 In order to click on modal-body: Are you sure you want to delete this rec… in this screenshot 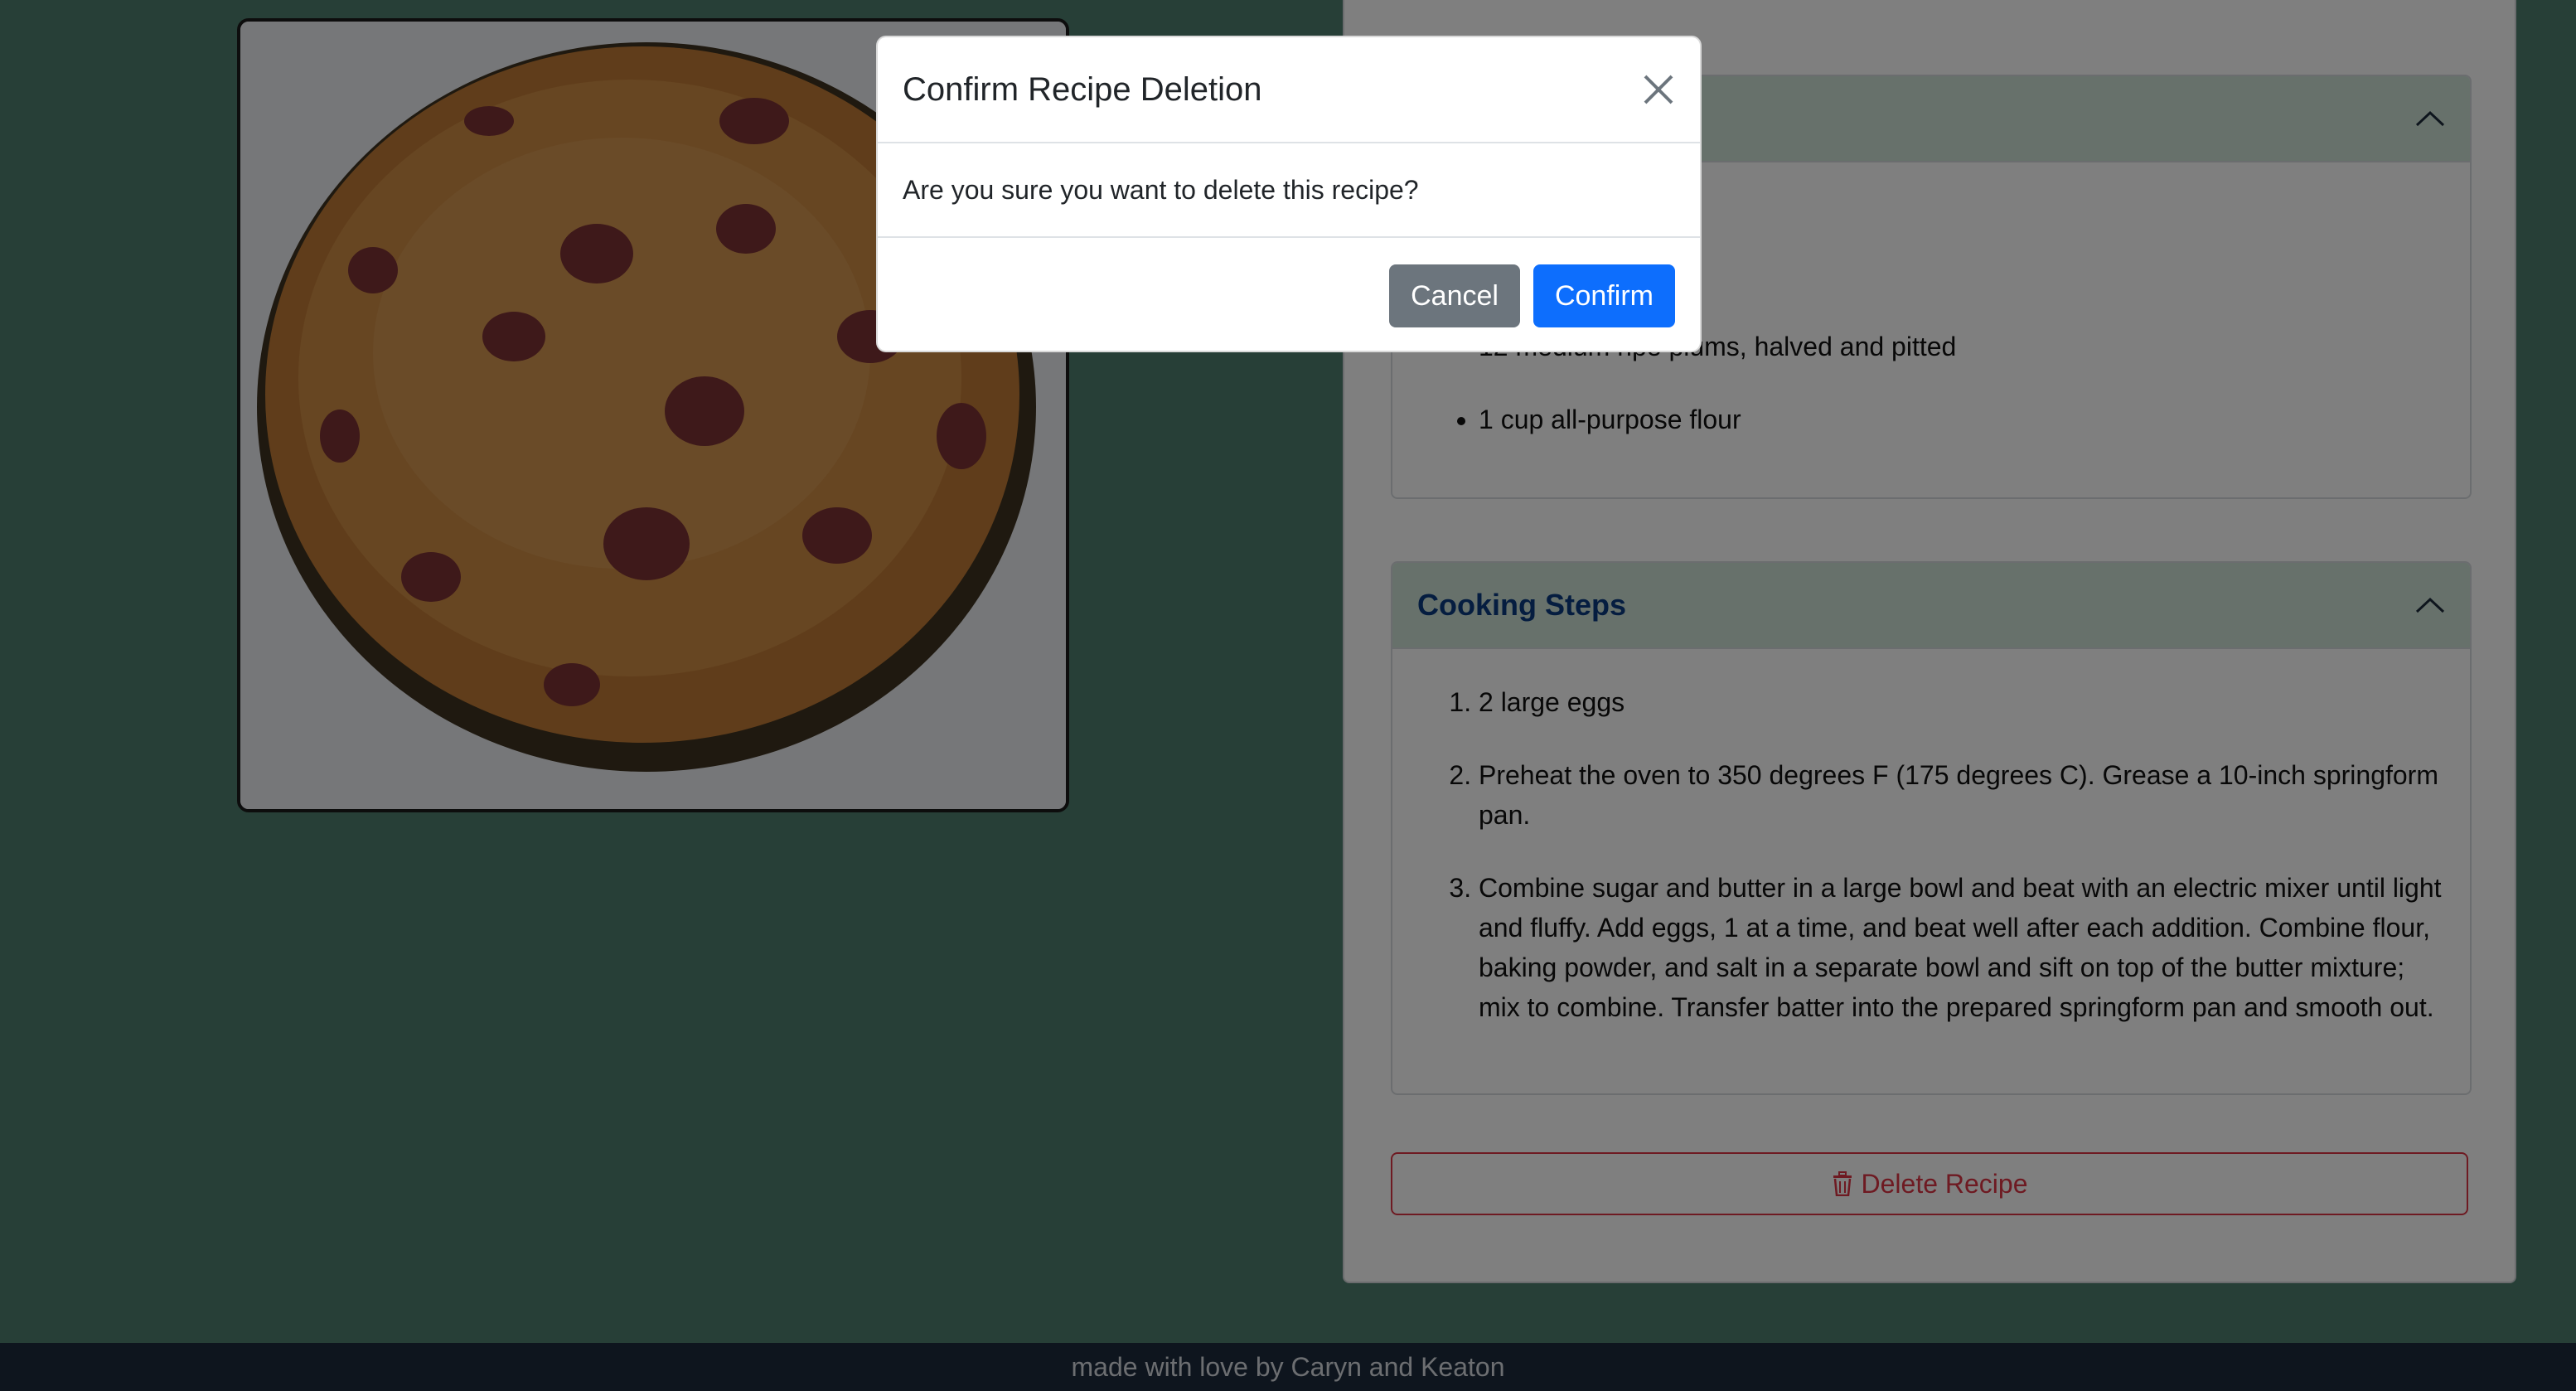, I will do `click(1289, 190)`.